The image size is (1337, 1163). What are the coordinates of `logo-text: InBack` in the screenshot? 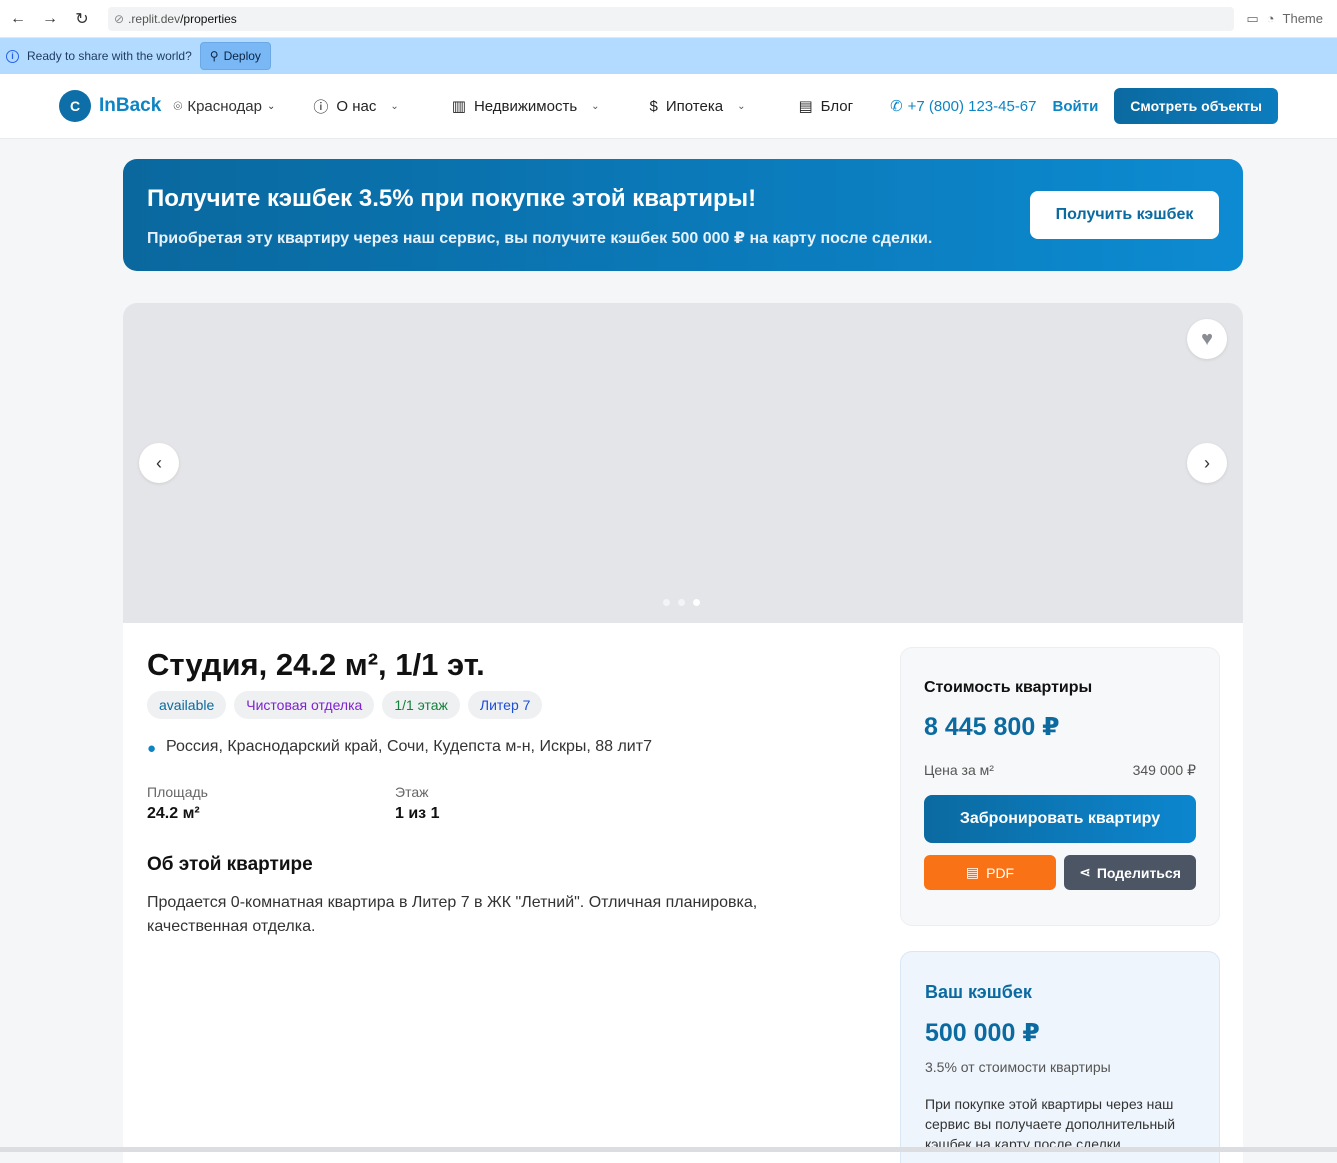 It's located at (130, 106).